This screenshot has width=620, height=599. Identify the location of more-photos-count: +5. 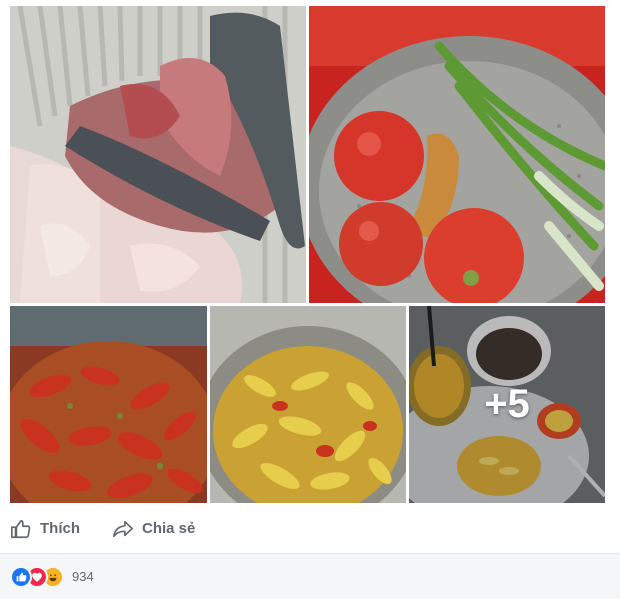
(507, 404).